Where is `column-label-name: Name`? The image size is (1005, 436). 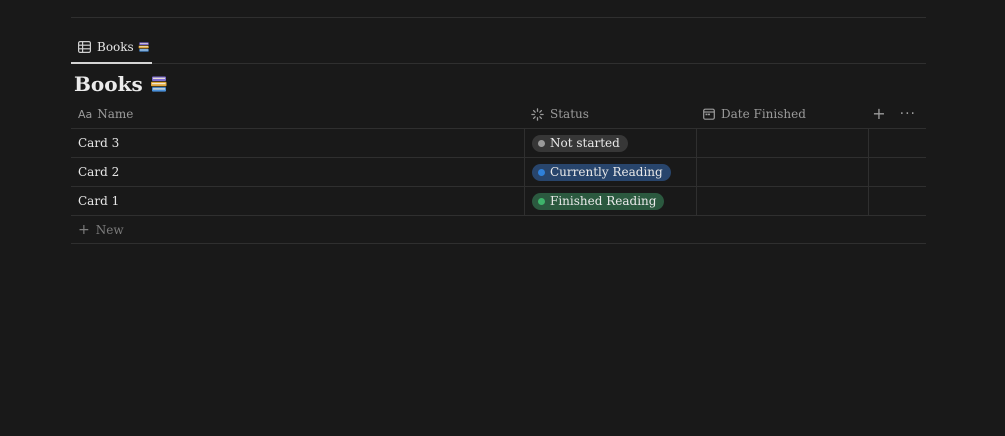
column-label-name: Name is located at coordinates (115, 114).